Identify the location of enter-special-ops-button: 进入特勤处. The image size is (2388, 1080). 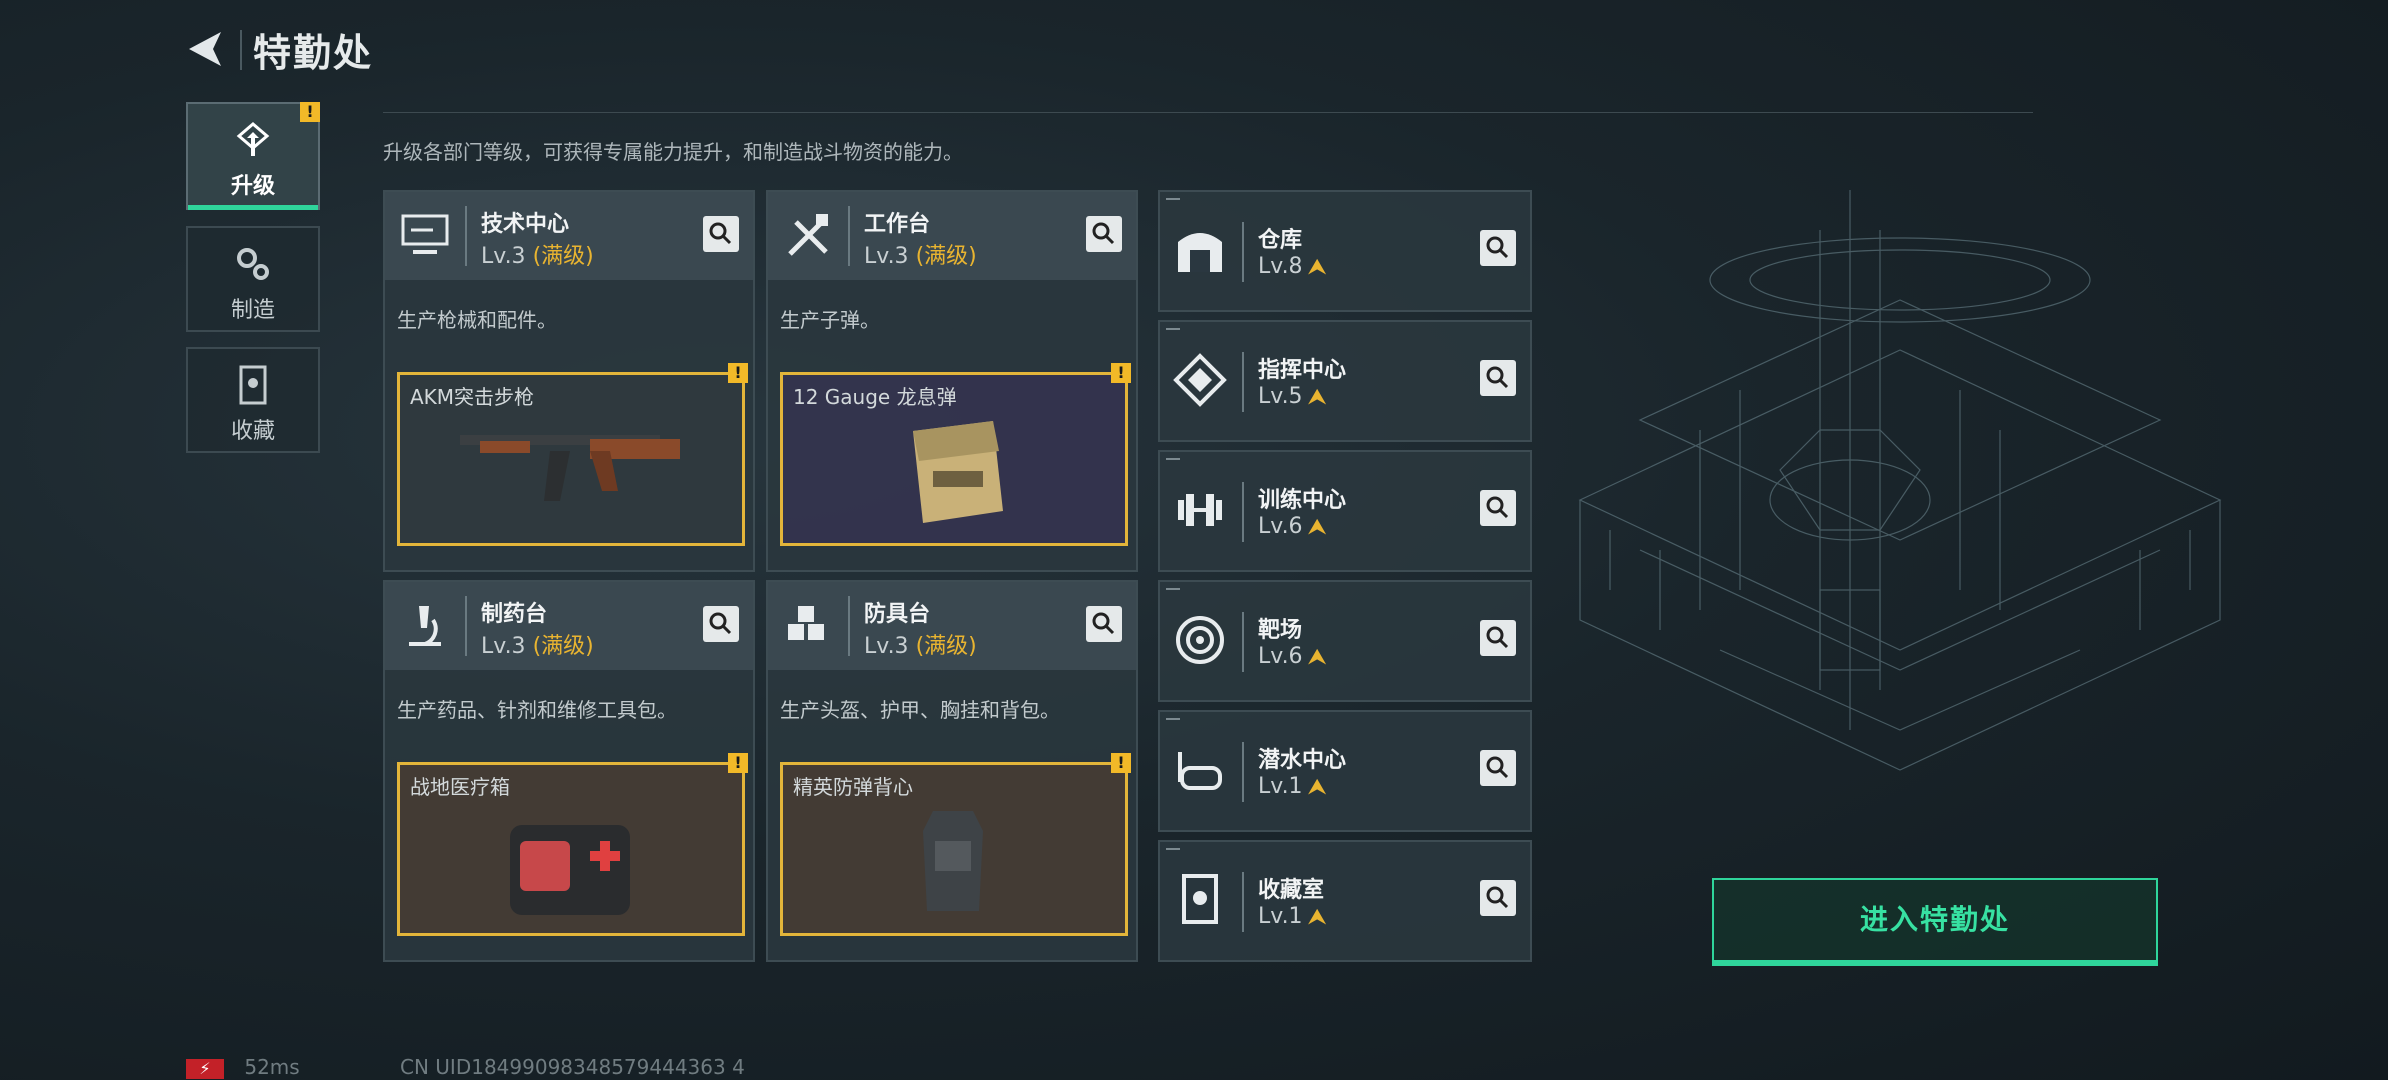
(1935, 922).